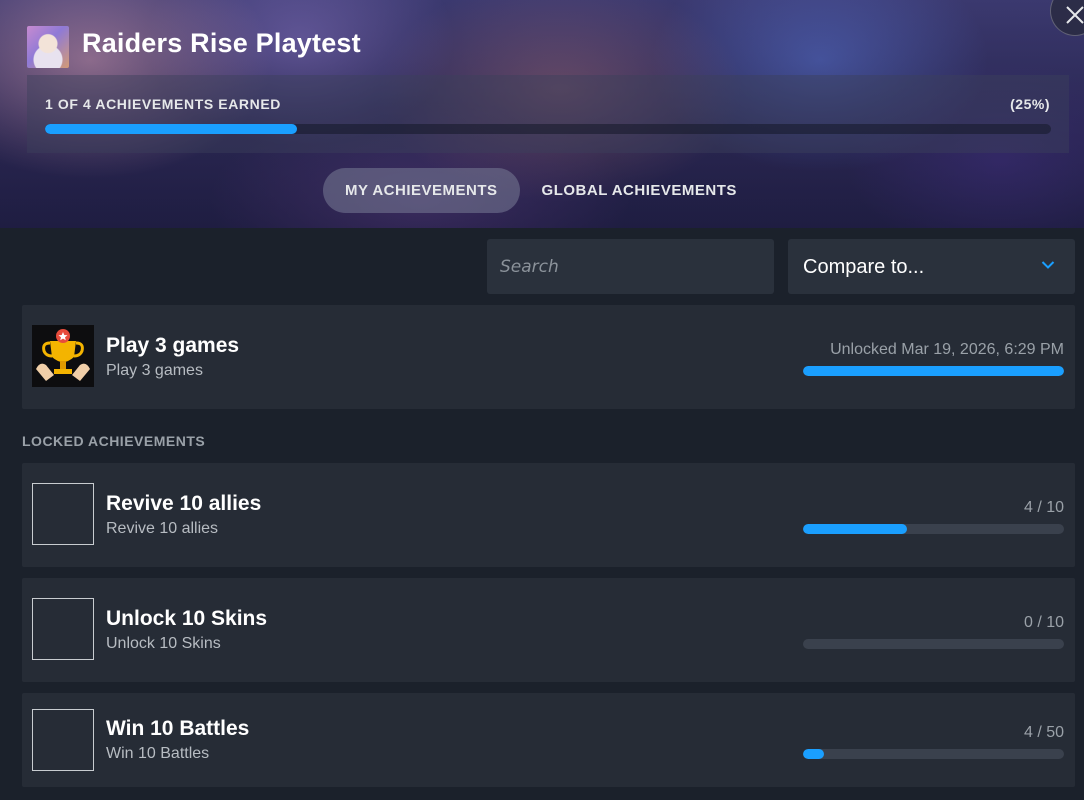  What do you see at coordinates (1043, 622) in the screenshot?
I see `achievement-progress-count: 0 / 10` at bounding box center [1043, 622].